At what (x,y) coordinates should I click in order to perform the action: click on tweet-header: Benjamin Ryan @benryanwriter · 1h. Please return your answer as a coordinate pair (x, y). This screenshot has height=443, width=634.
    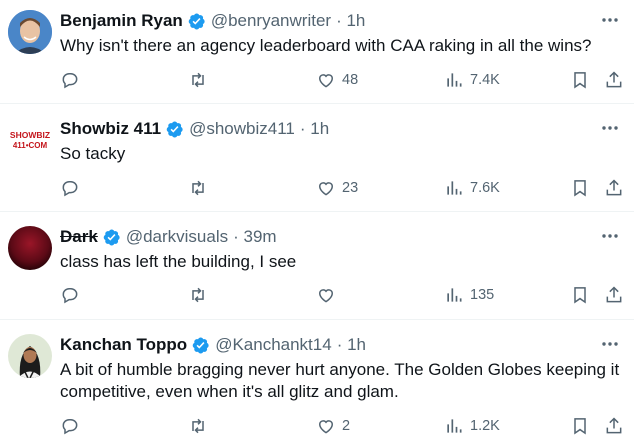
    Looking at the image, I should click on (212, 21).